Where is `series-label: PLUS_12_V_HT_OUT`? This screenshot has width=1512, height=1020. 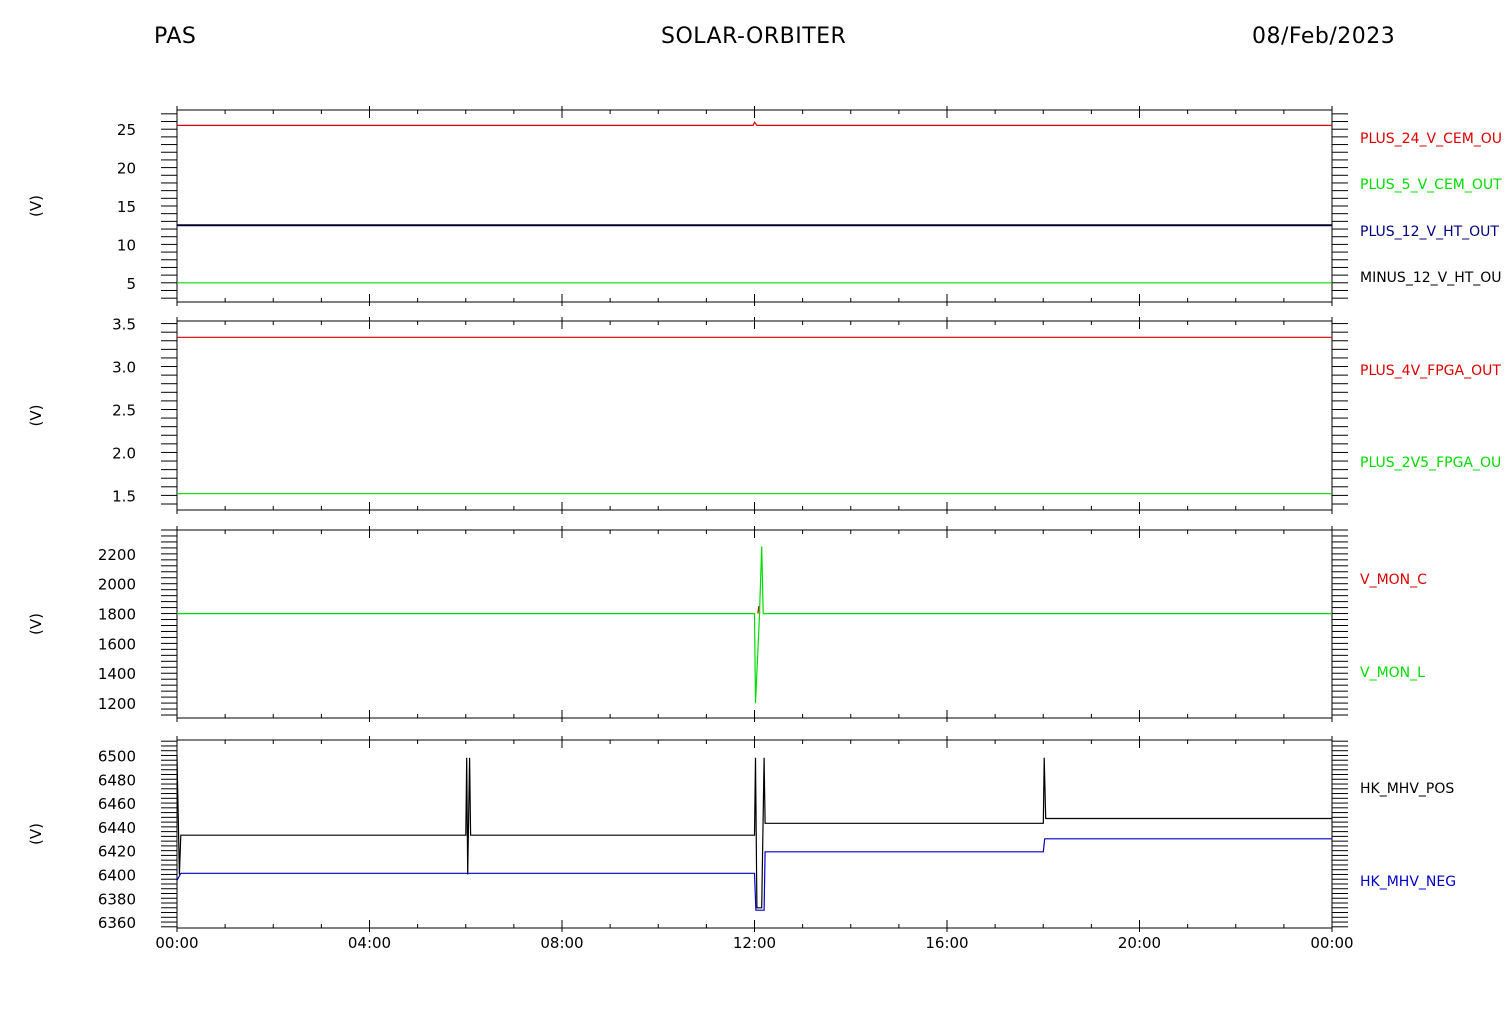
series-label: PLUS_12_V_HT_OUT is located at coordinates (1429, 232).